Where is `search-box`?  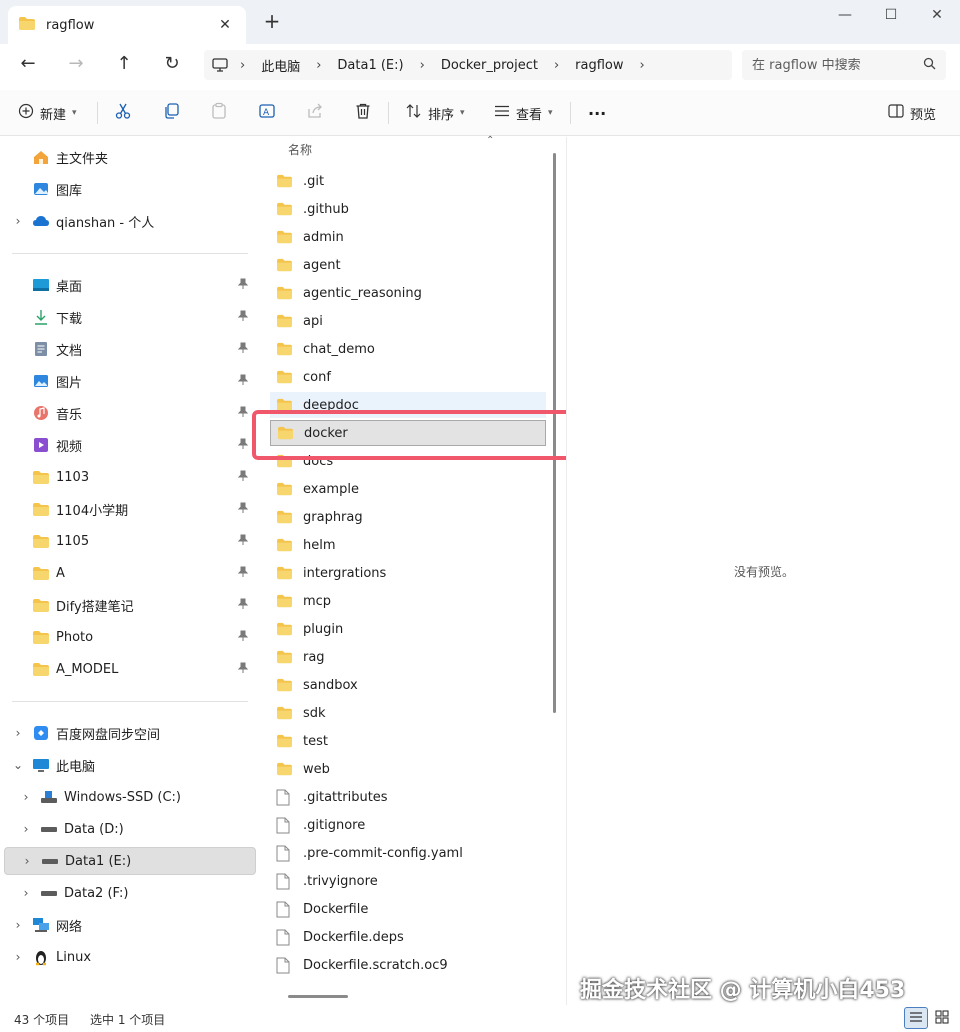 search-box is located at coordinates (844, 65).